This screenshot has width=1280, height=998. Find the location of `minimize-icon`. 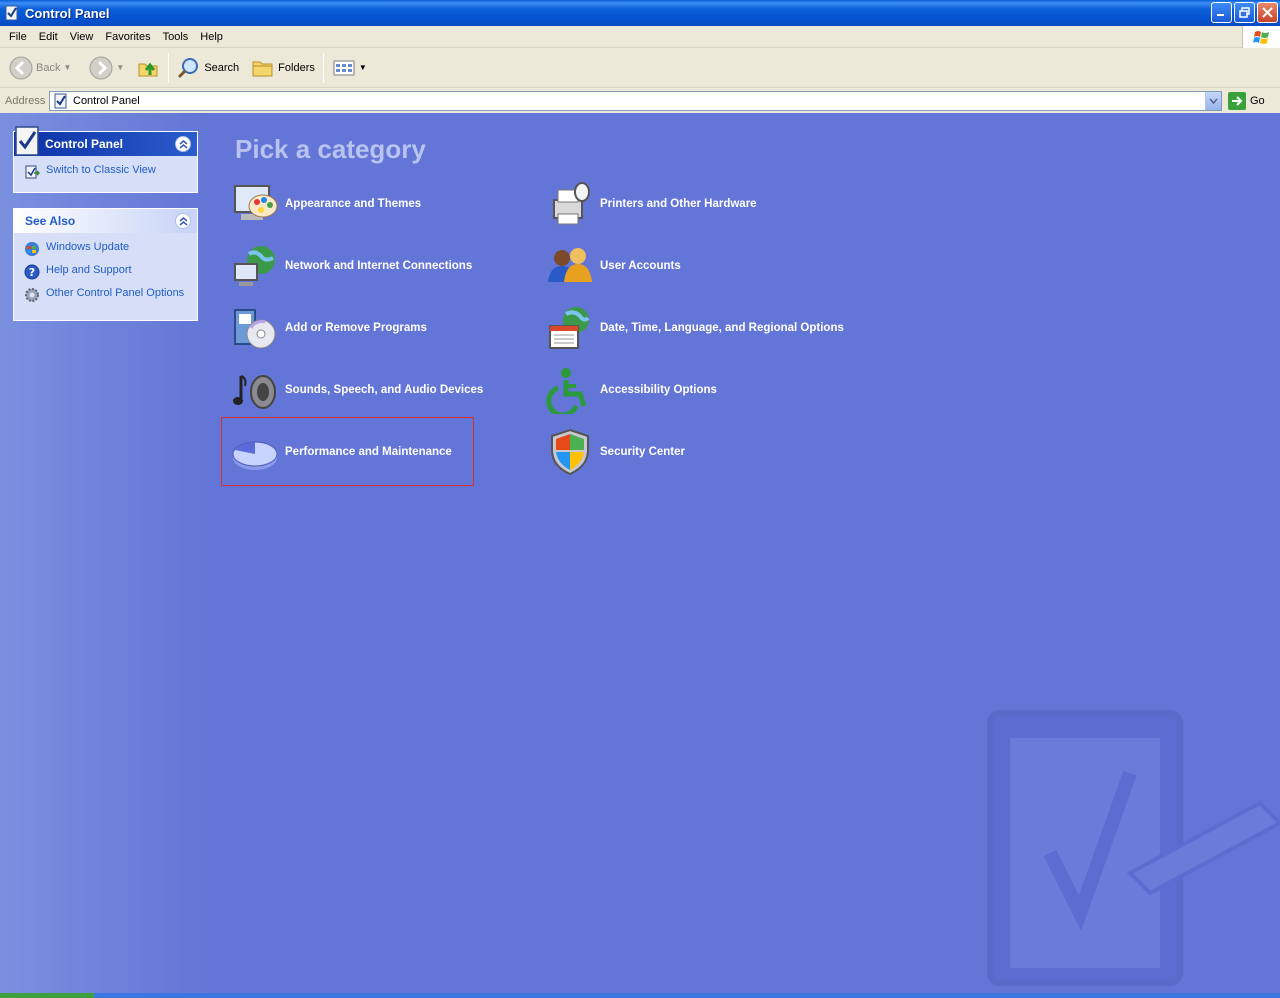

minimize-icon is located at coordinates (1220, 15).